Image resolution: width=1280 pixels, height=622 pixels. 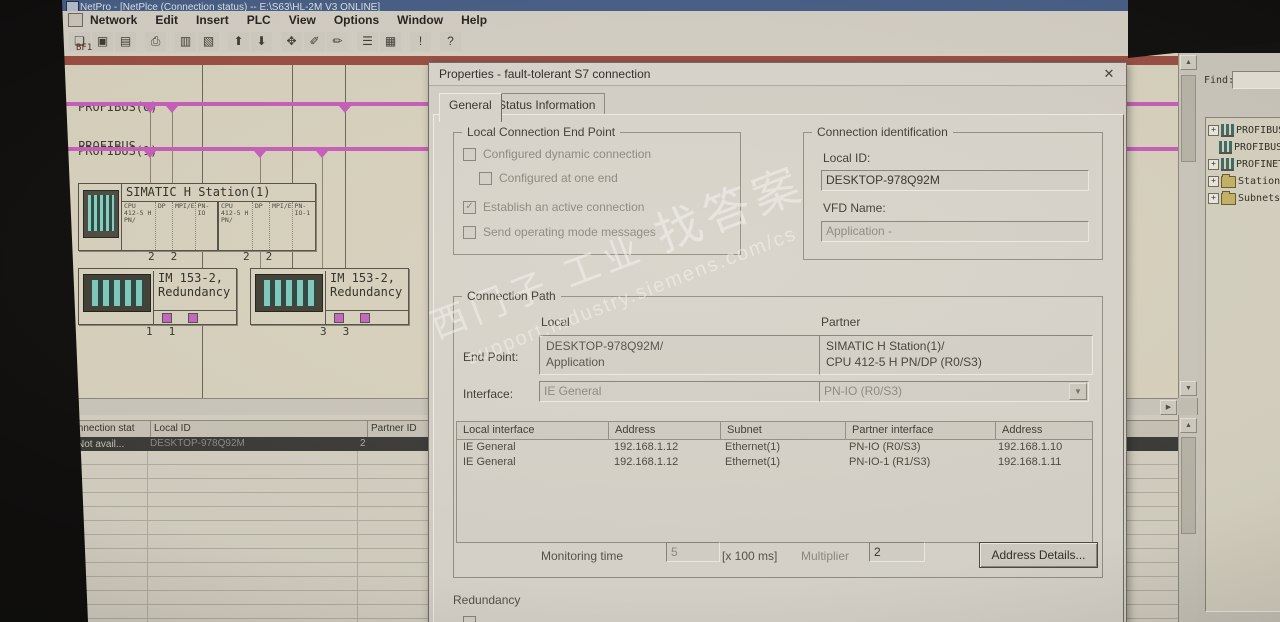 I want to click on toolbar-paste-button: ▧, so click(x=208, y=41).